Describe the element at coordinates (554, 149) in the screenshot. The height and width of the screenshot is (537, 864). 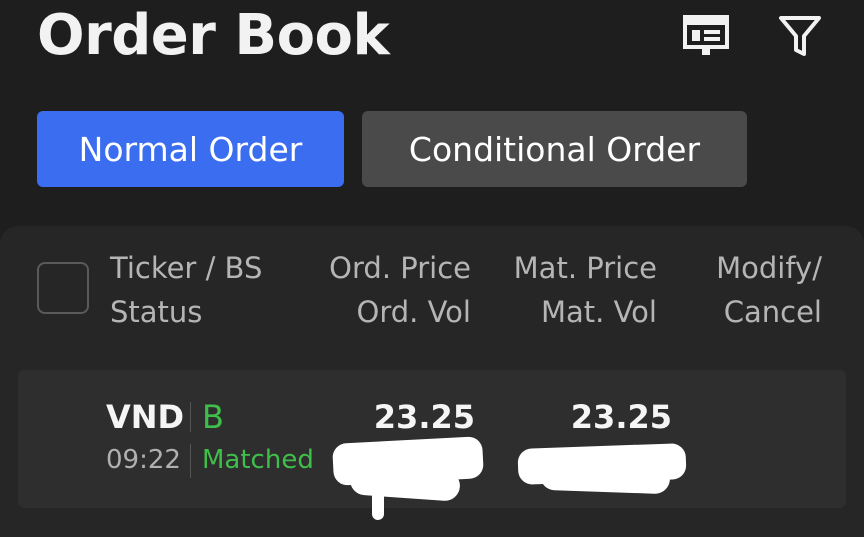
I see `tab-conditional-order: Conditional Order` at that location.